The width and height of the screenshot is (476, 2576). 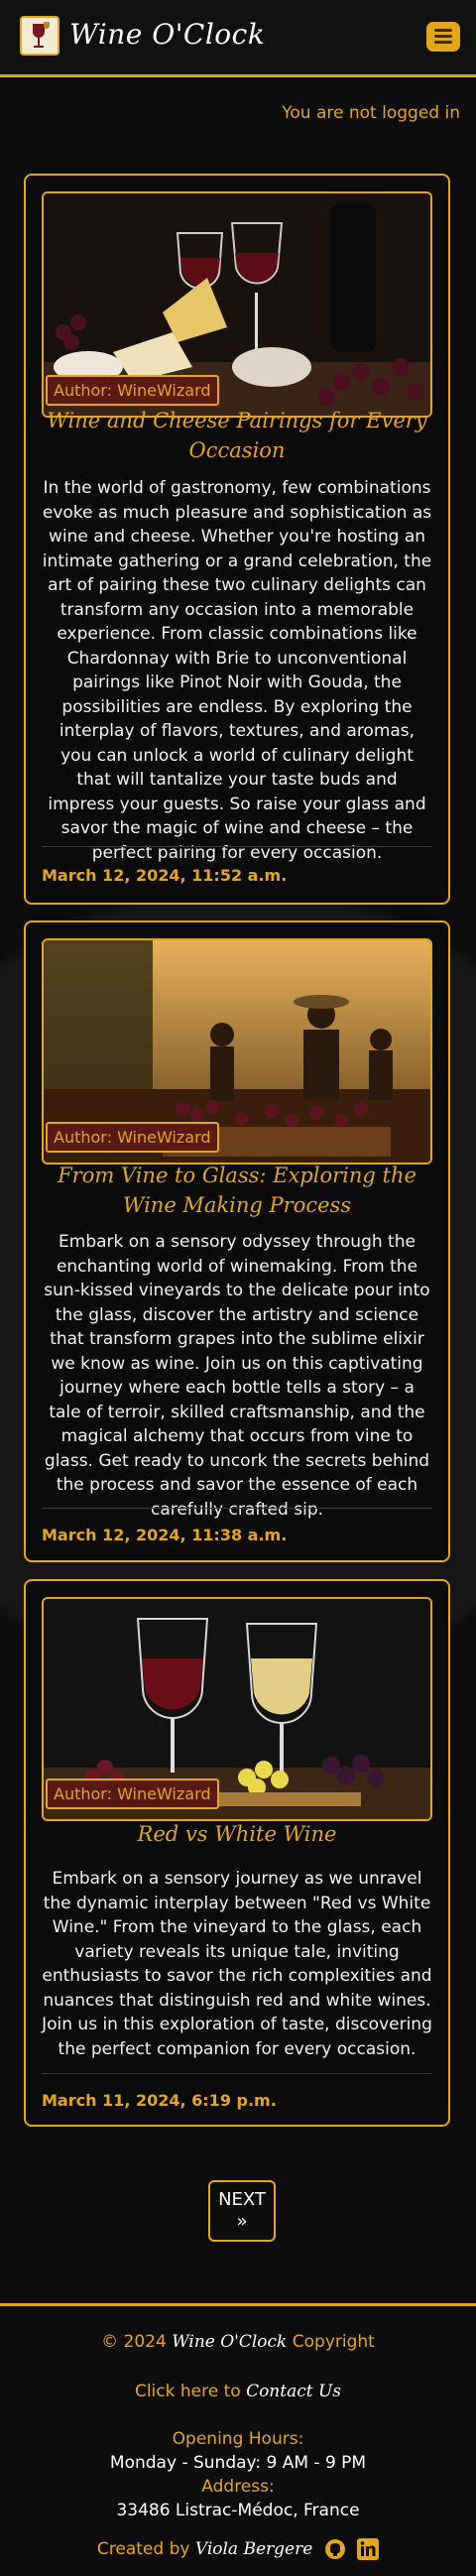 I want to click on contact-prefix: Click here to, so click(x=187, y=2391).